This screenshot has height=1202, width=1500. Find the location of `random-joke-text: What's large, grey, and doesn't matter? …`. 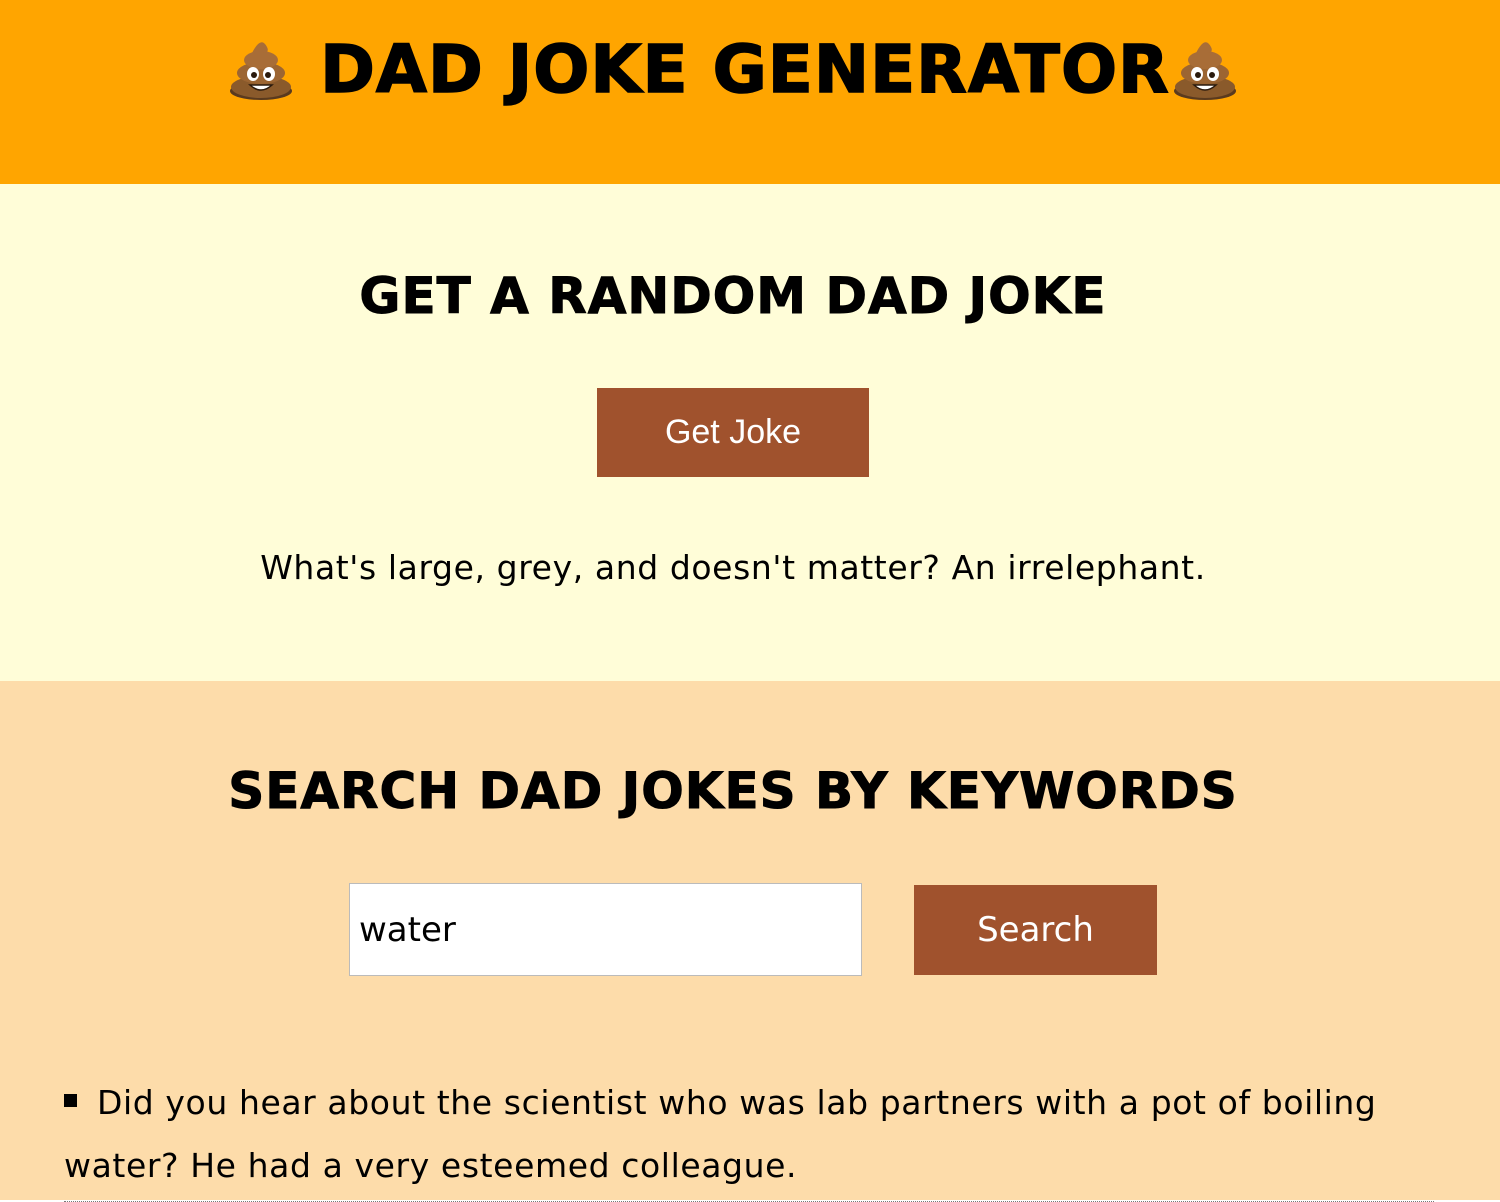

random-joke-text: What's large, grey, and doesn't matter? … is located at coordinates (733, 567).